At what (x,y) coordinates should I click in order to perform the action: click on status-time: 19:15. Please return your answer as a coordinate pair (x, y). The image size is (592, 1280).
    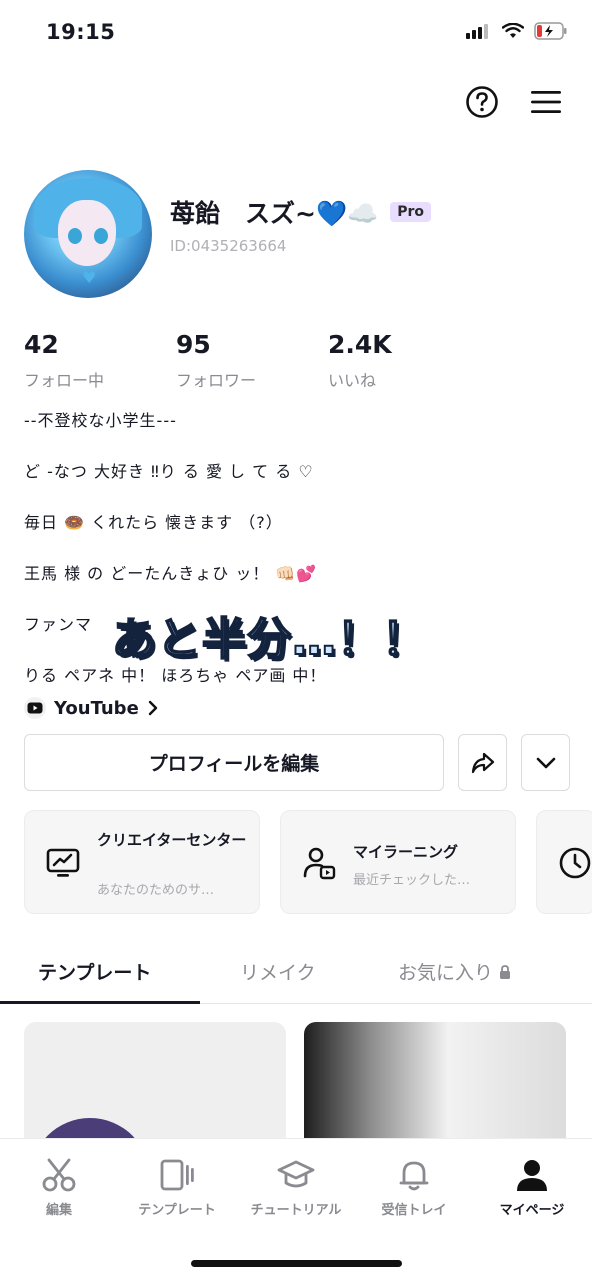
    Looking at the image, I should click on (81, 32).